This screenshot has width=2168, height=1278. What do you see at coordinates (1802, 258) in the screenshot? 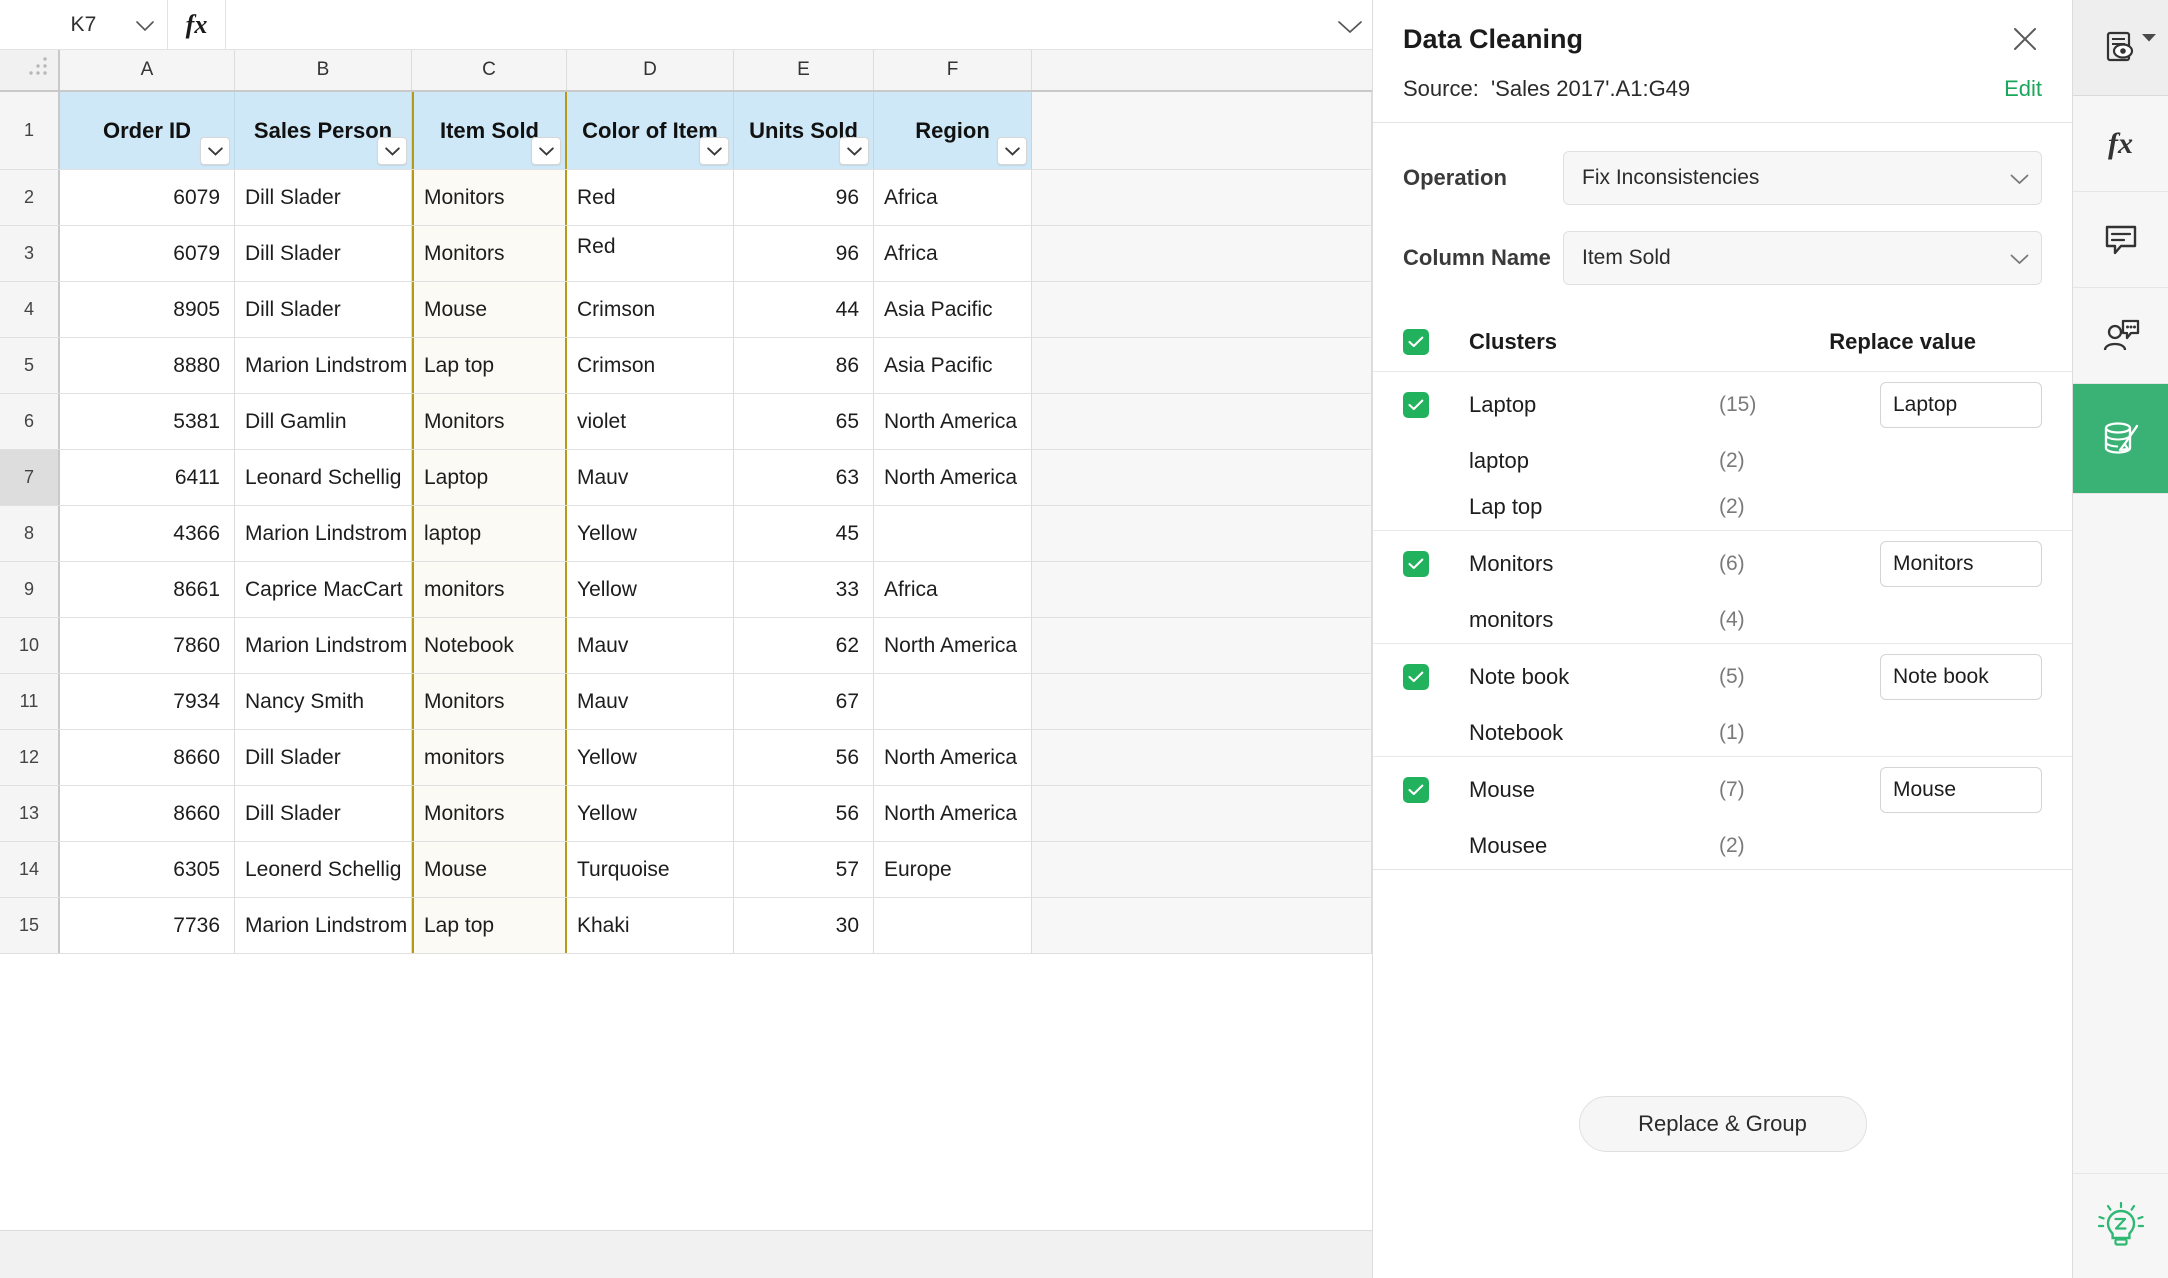
I see `column-name-select: Item Sold` at bounding box center [1802, 258].